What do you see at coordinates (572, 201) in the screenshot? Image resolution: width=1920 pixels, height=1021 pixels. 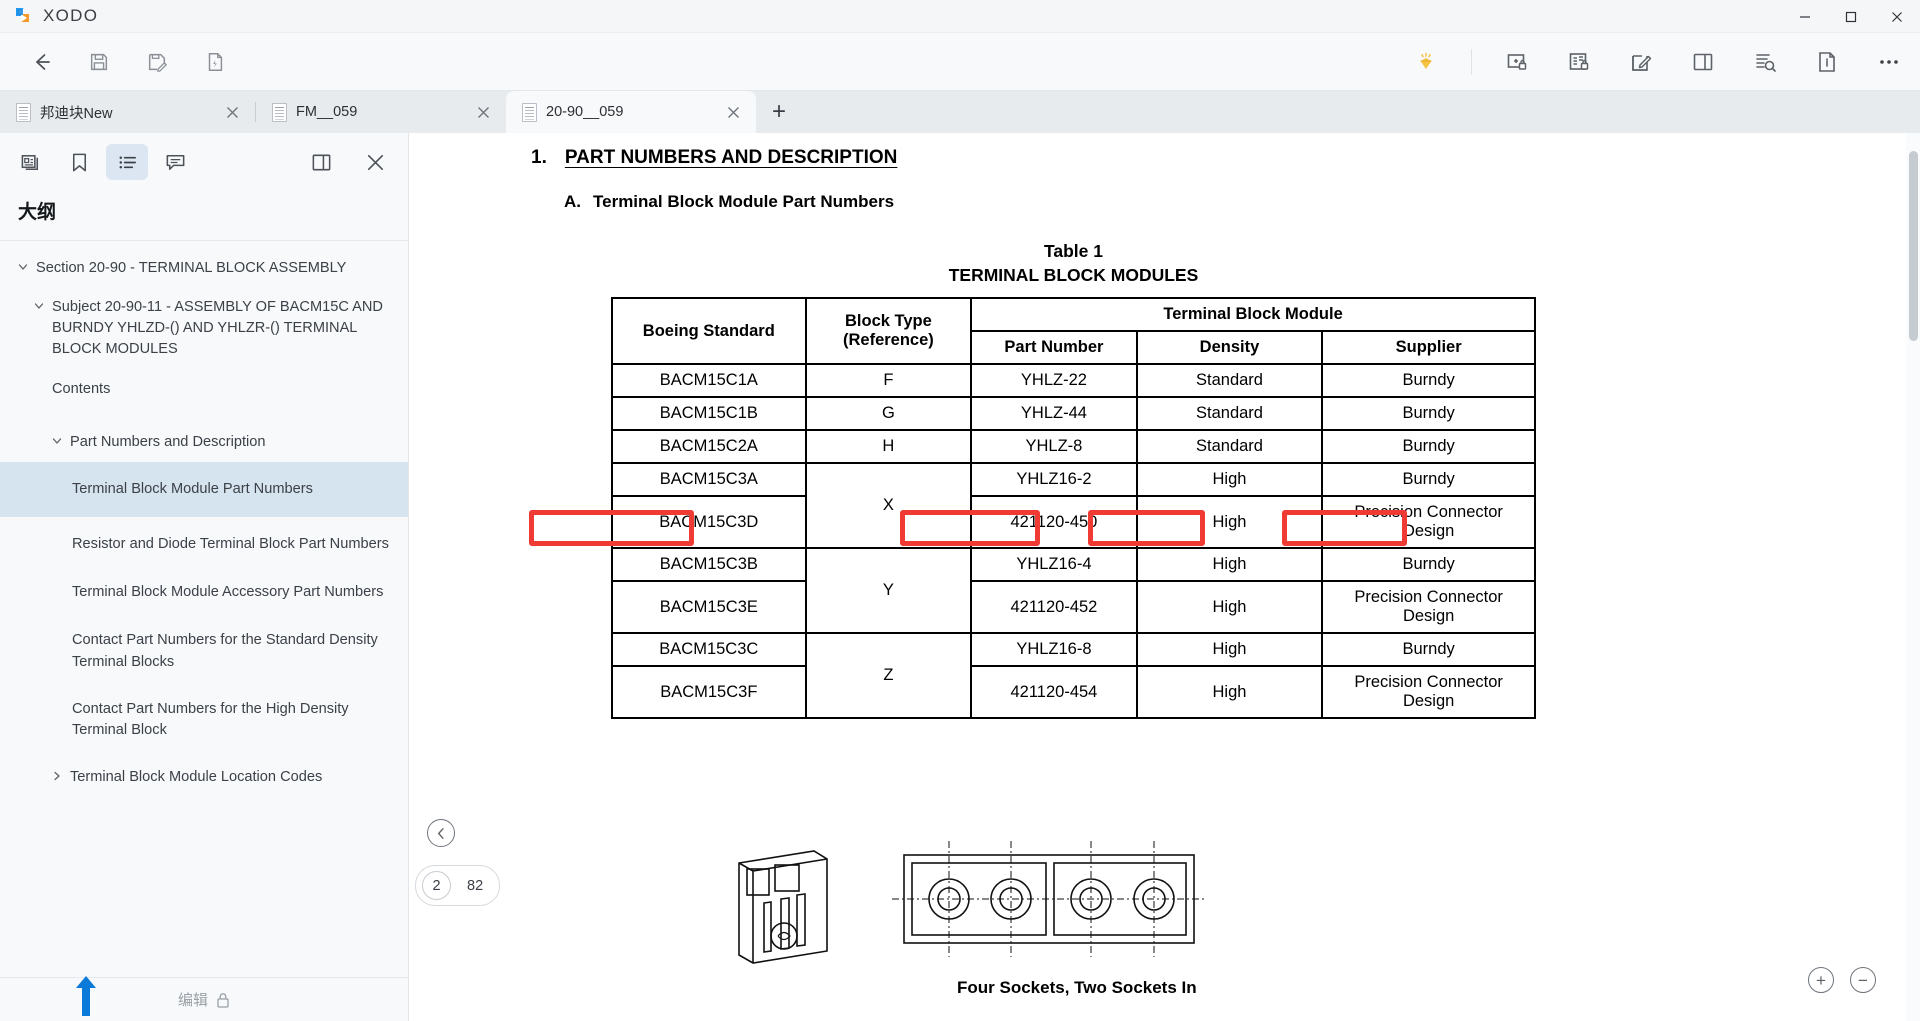 I see `subsection-letter: A.` at bounding box center [572, 201].